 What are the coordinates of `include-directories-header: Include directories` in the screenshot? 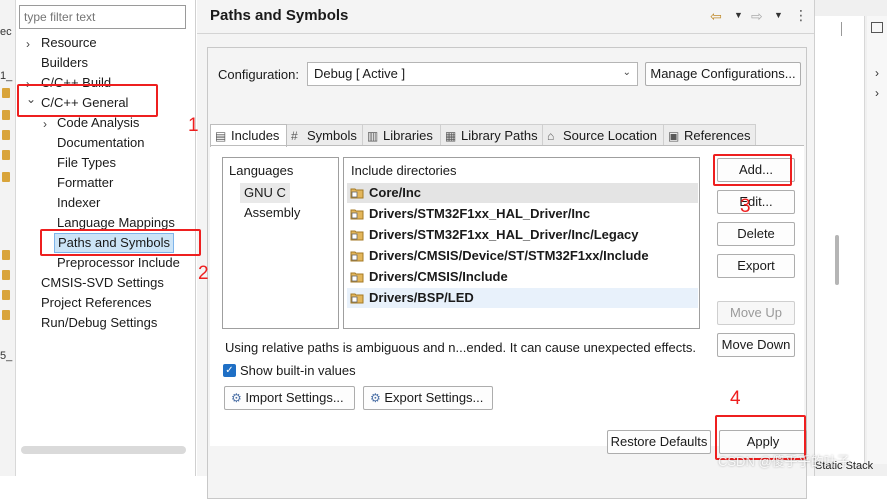 It's located at (404, 170).